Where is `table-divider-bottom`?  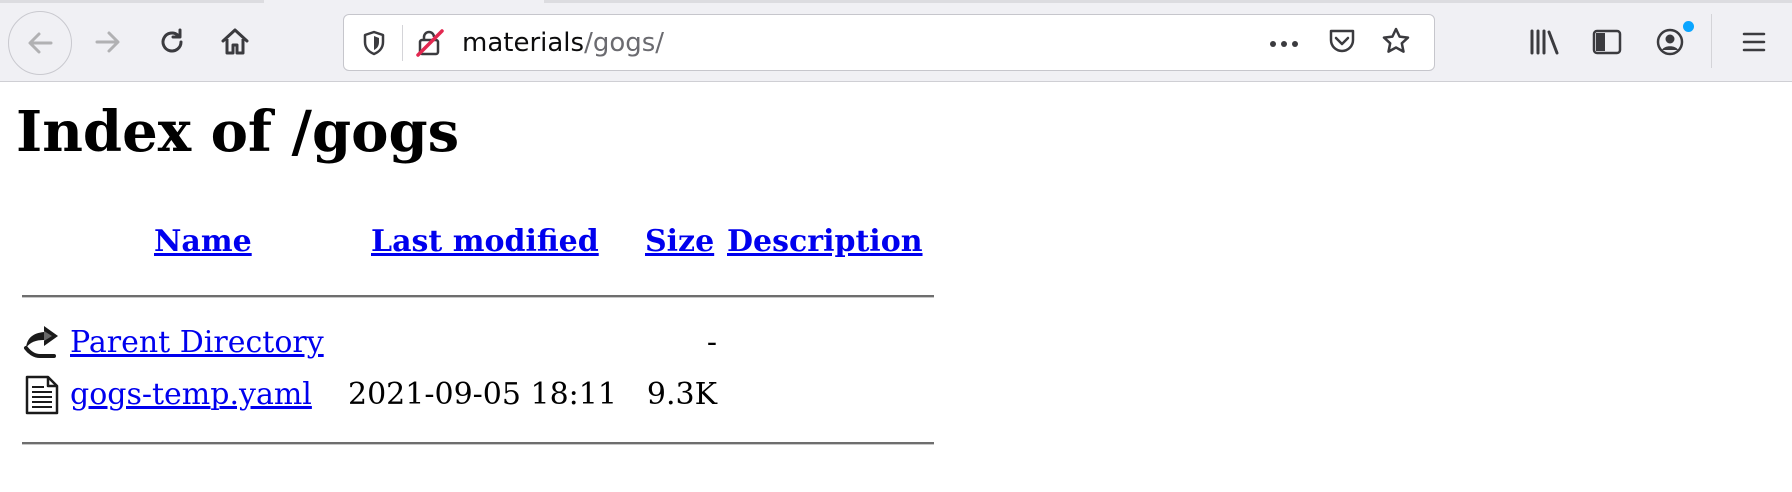 table-divider-bottom is located at coordinates (478, 443).